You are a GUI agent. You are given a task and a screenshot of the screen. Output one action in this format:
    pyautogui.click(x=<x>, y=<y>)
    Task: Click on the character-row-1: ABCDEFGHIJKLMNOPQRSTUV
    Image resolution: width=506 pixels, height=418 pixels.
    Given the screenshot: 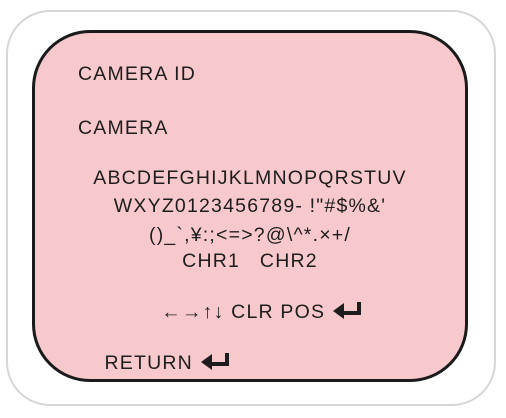 What is the action you would take?
    pyautogui.click(x=250, y=178)
    